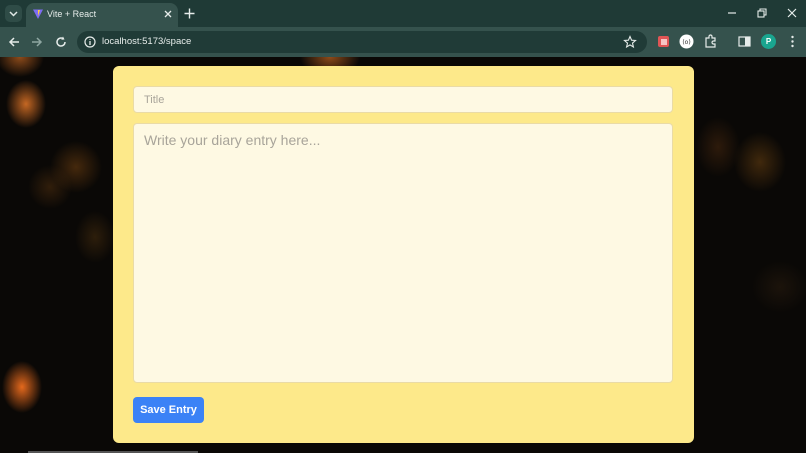 This screenshot has width=806, height=453. I want to click on restore-icon, so click(762, 13).